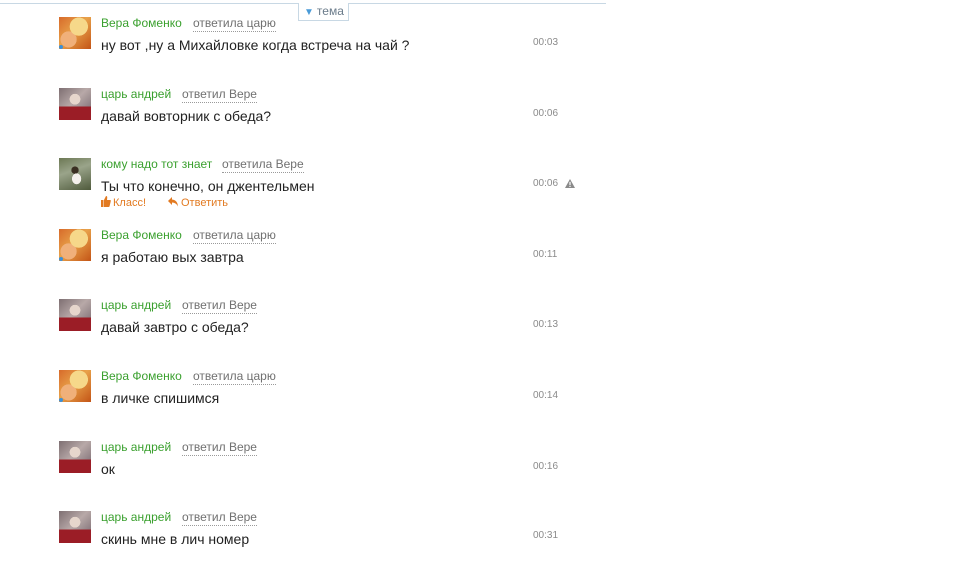 Image resolution: width=969 pixels, height=571 pixels. What do you see at coordinates (546, 324) in the screenshot?
I see `message-time: 00:13` at bounding box center [546, 324].